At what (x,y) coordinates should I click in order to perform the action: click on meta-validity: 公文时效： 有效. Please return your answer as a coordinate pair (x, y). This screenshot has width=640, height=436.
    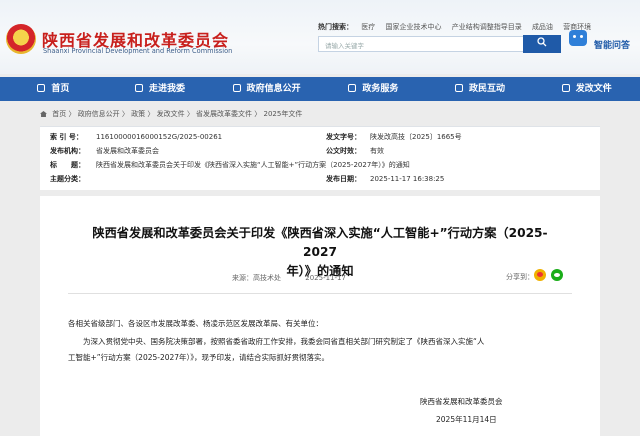
    Looking at the image, I should click on (355, 151).